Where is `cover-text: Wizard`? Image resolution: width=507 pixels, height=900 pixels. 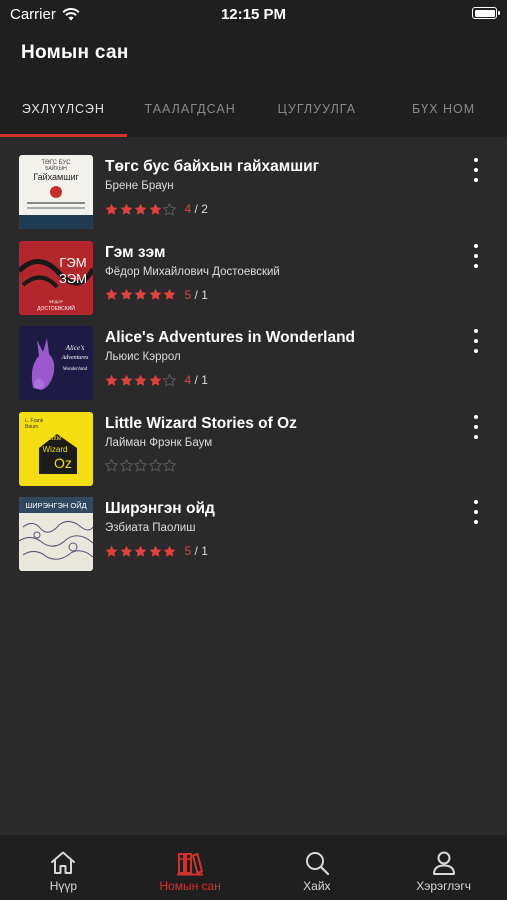
cover-text: Wizard is located at coordinates (55, 449).